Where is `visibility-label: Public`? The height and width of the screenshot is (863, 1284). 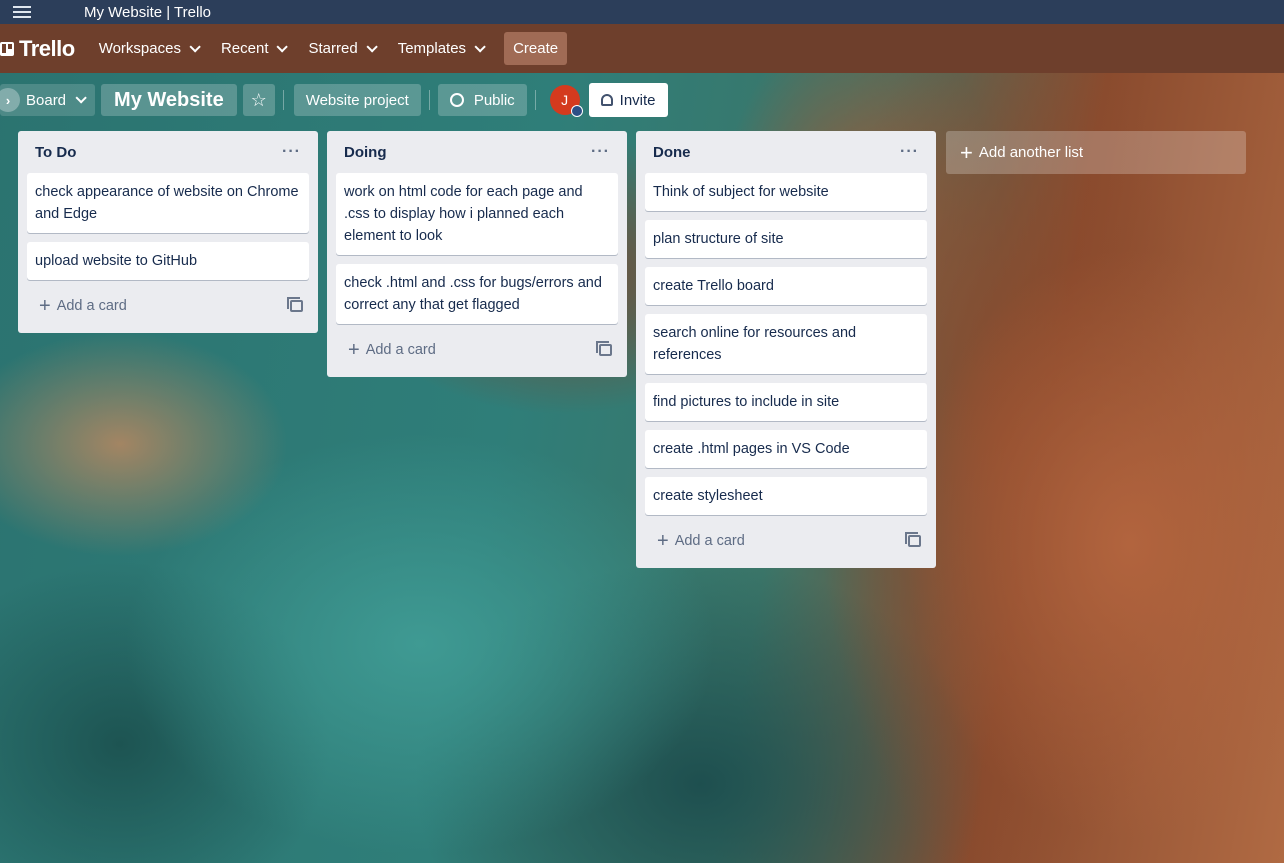
visibility-label: Public is located at coordinates (494, 100).